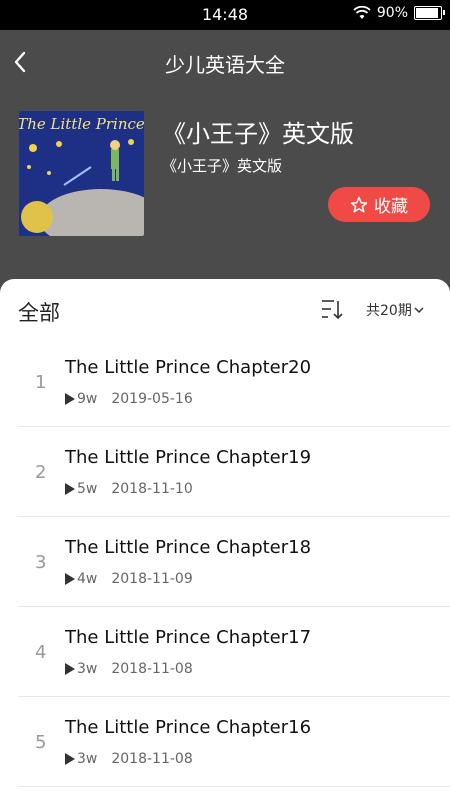 Image resolution: width=450 pixels, height=800 pixels. What do you see at coordinates (152, 399) in the screenshot?
I see `publish-date: 2019-05-16` at bounding box center [152, 399].